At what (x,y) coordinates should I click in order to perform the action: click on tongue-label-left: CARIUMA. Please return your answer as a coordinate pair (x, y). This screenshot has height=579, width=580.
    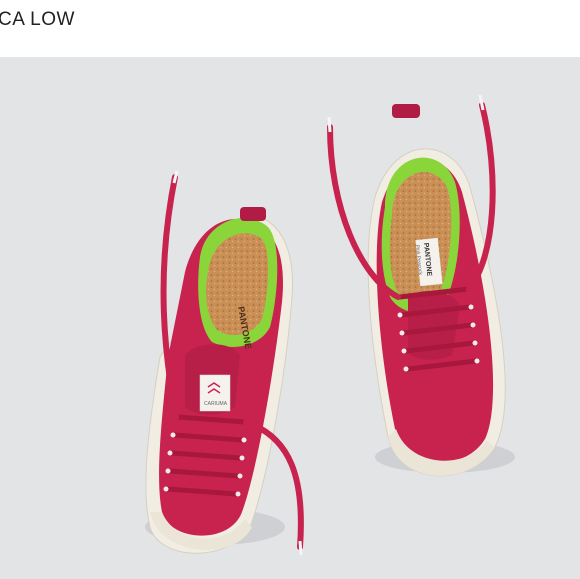
    Looking at the image, I should click on (216, 404).